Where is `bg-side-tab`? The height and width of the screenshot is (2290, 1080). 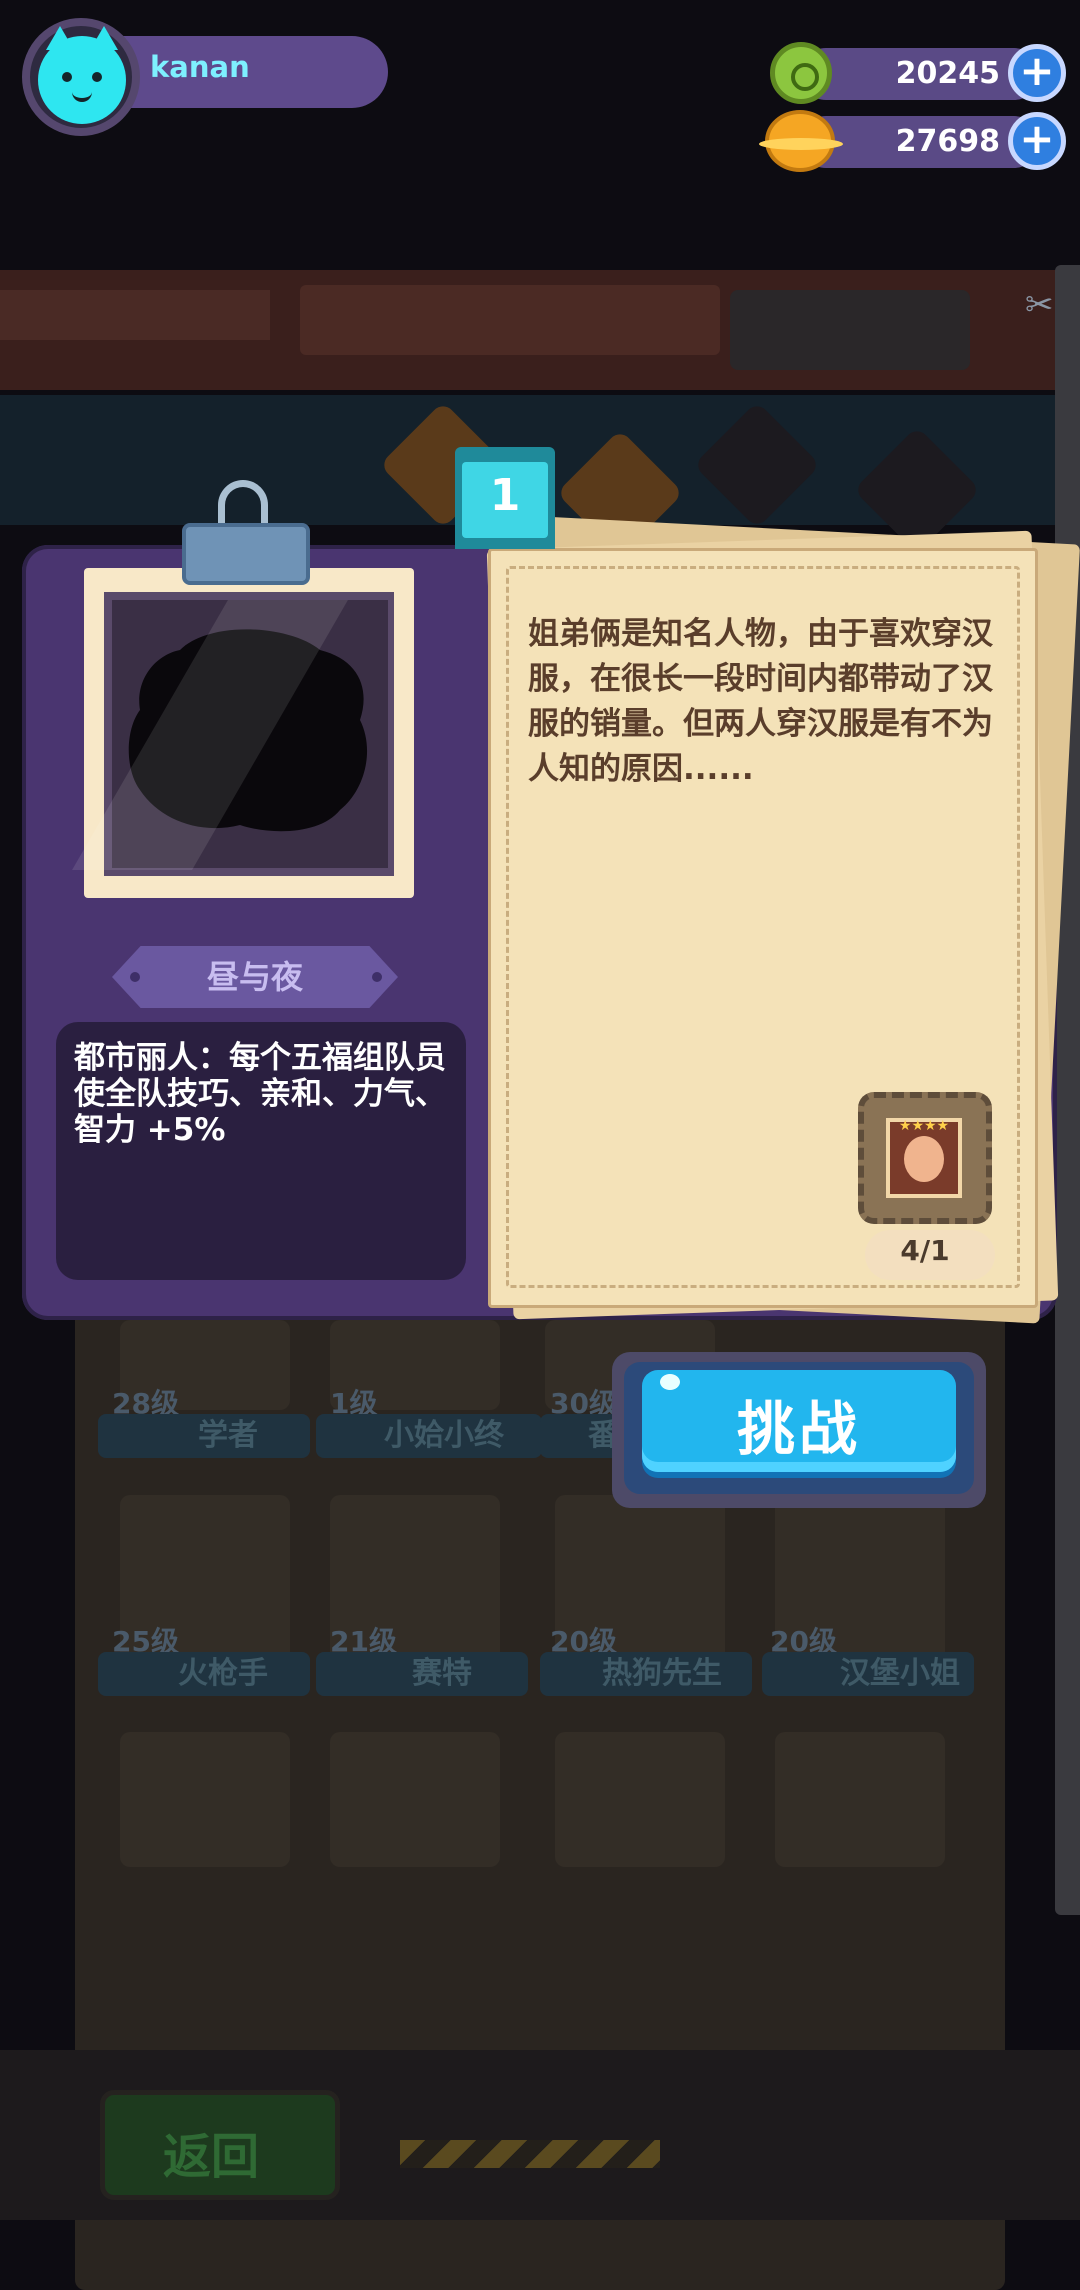 bg-side-tab is located at coordinates (1067, 1090).